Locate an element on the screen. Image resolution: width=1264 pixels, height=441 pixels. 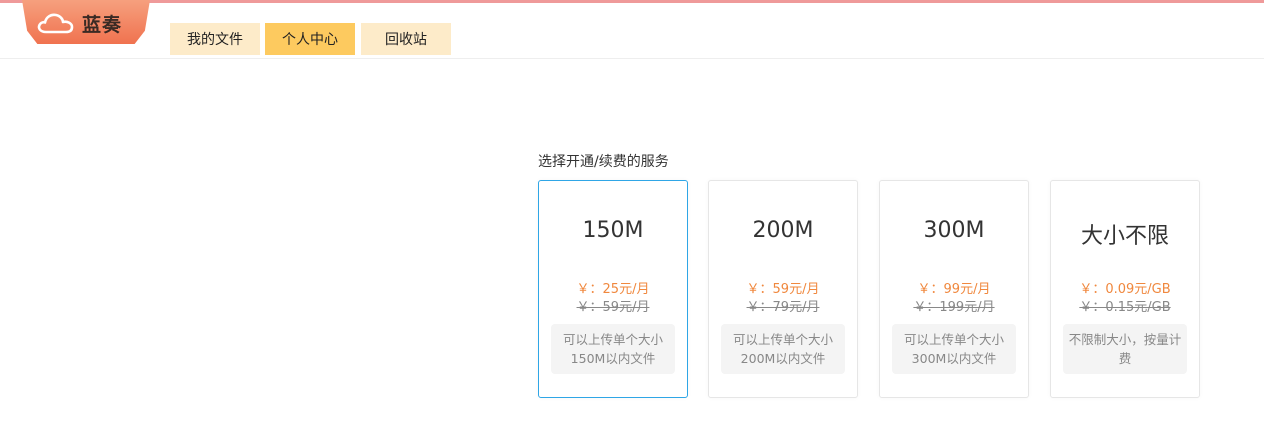
logo: 蓝奏 is located at coordinates (86, 22).